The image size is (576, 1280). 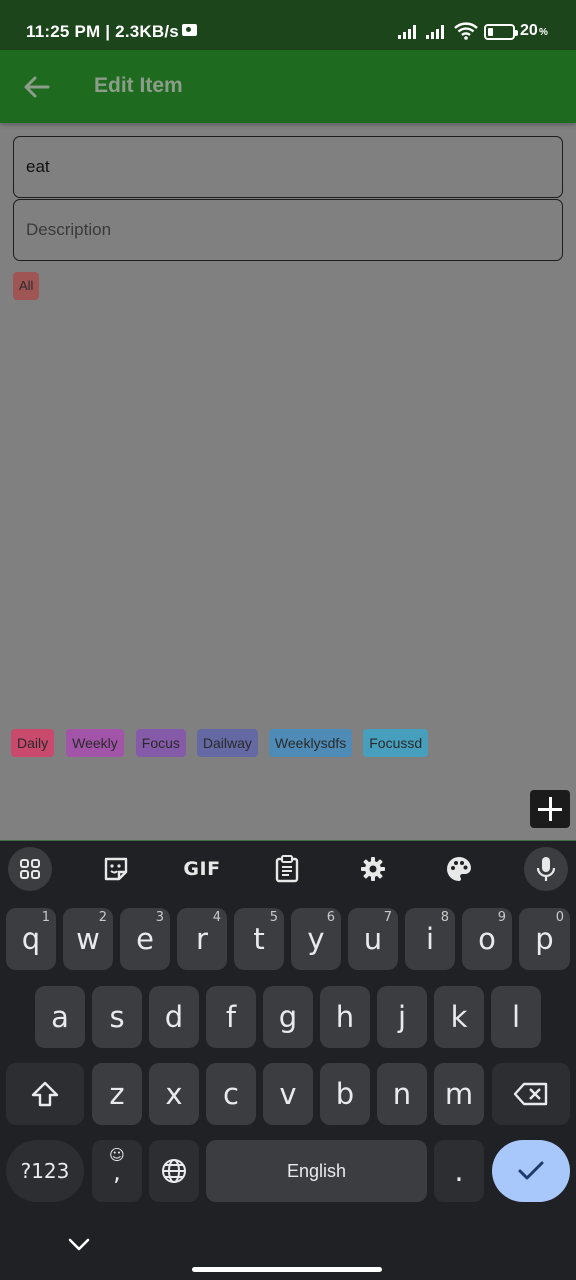 What do you see at coordinates (174, 1017) in the screenshot?
I see `key-d: d` at bounding box center [174, 1017].